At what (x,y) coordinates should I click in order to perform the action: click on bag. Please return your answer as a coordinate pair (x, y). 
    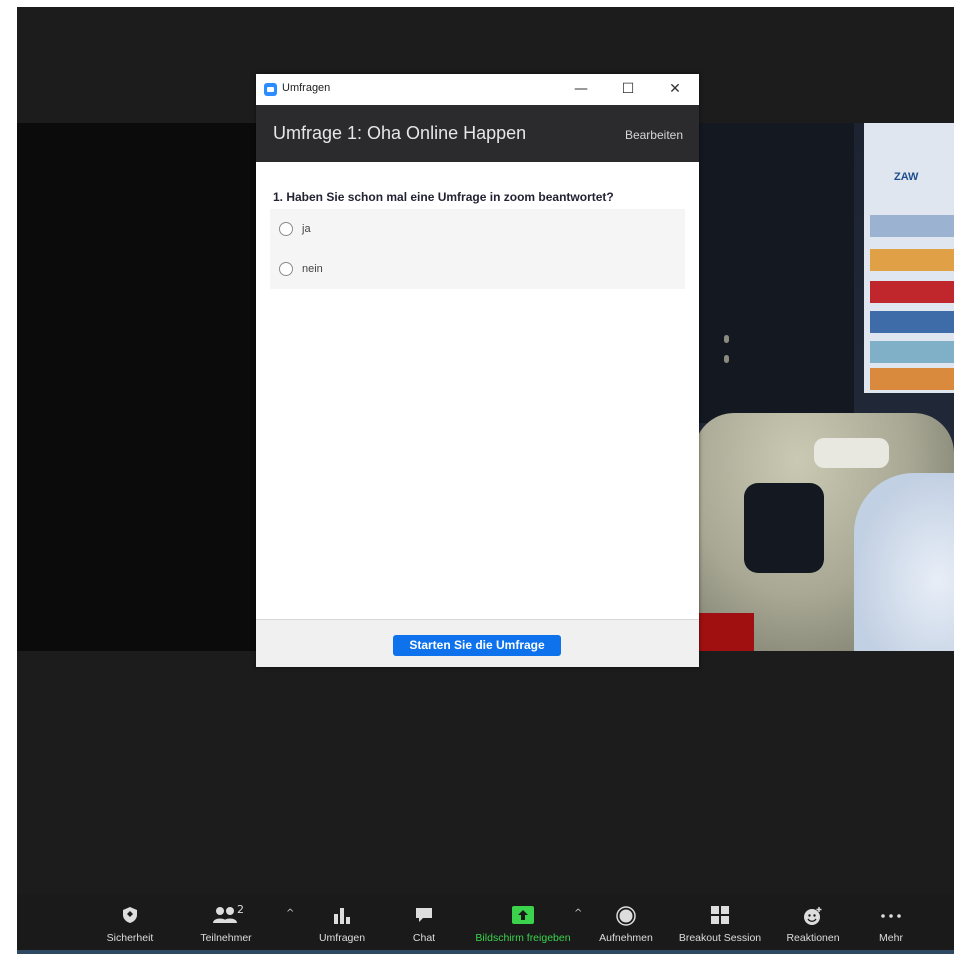
    Looking at the image, I should click on (784, 528).